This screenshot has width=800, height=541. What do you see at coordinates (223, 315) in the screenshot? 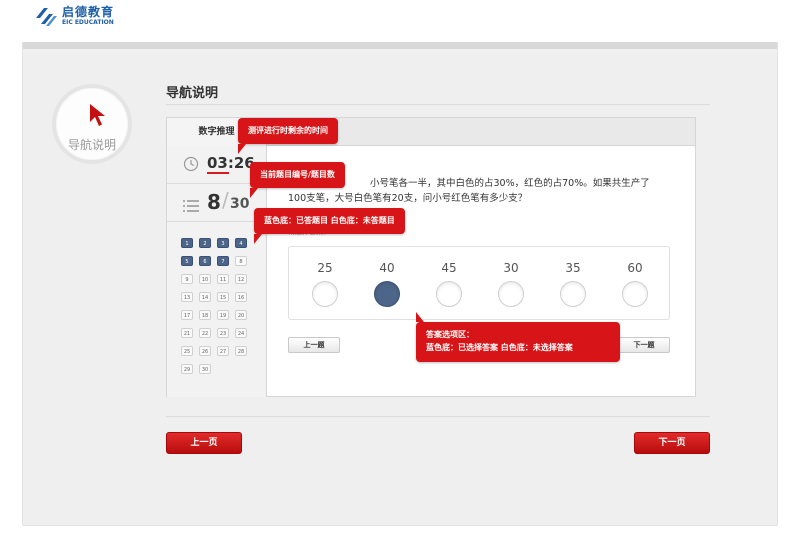
I see `question-number-cell: 19` at bounding box center [223, 315].